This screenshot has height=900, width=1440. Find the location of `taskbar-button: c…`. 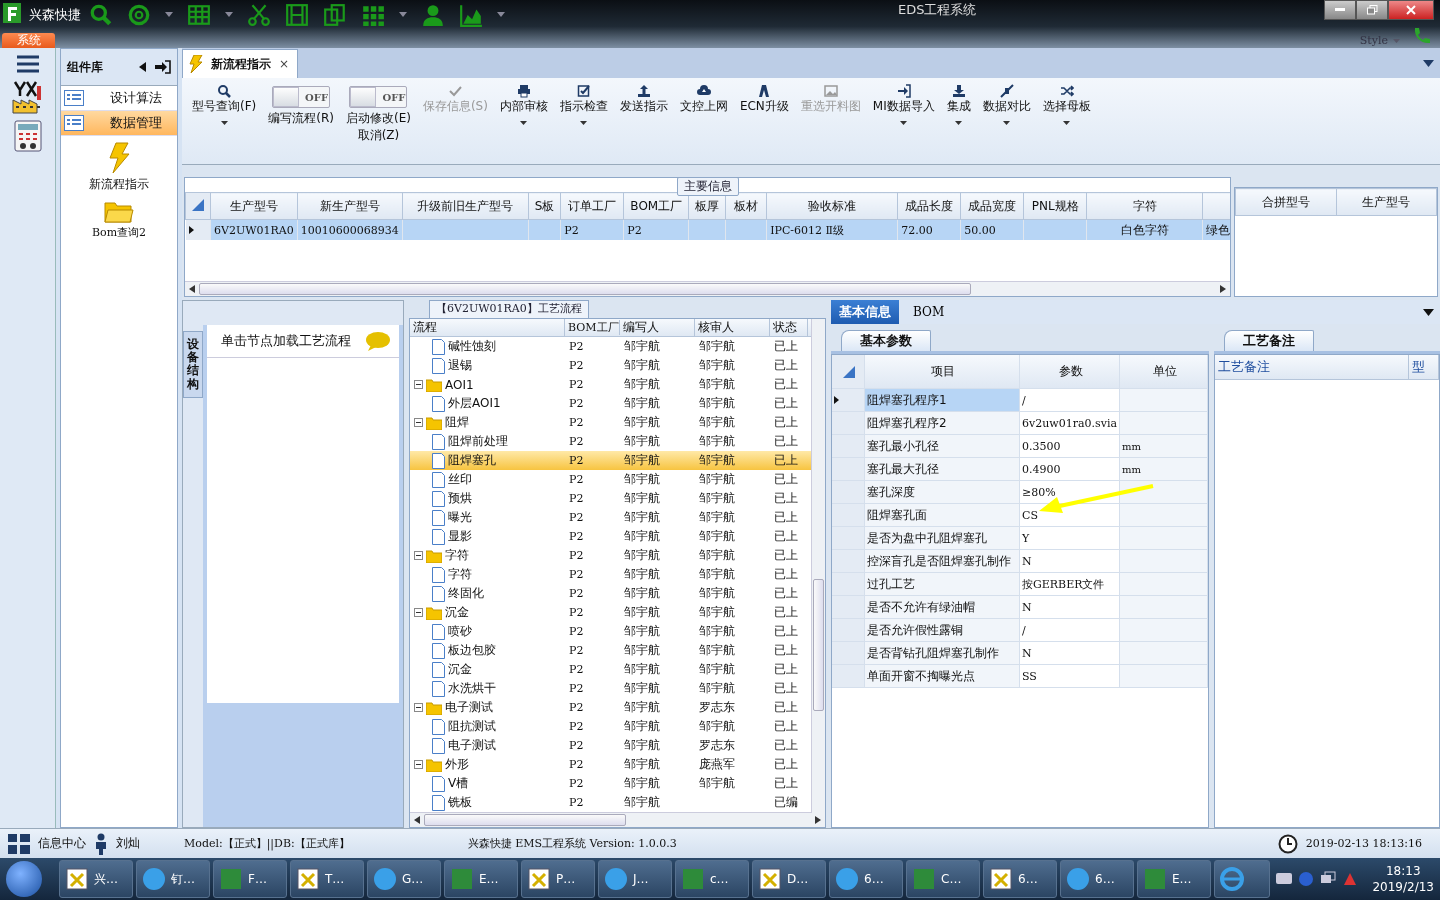

taskbar-button: c… is located at coordinates (712, 879).